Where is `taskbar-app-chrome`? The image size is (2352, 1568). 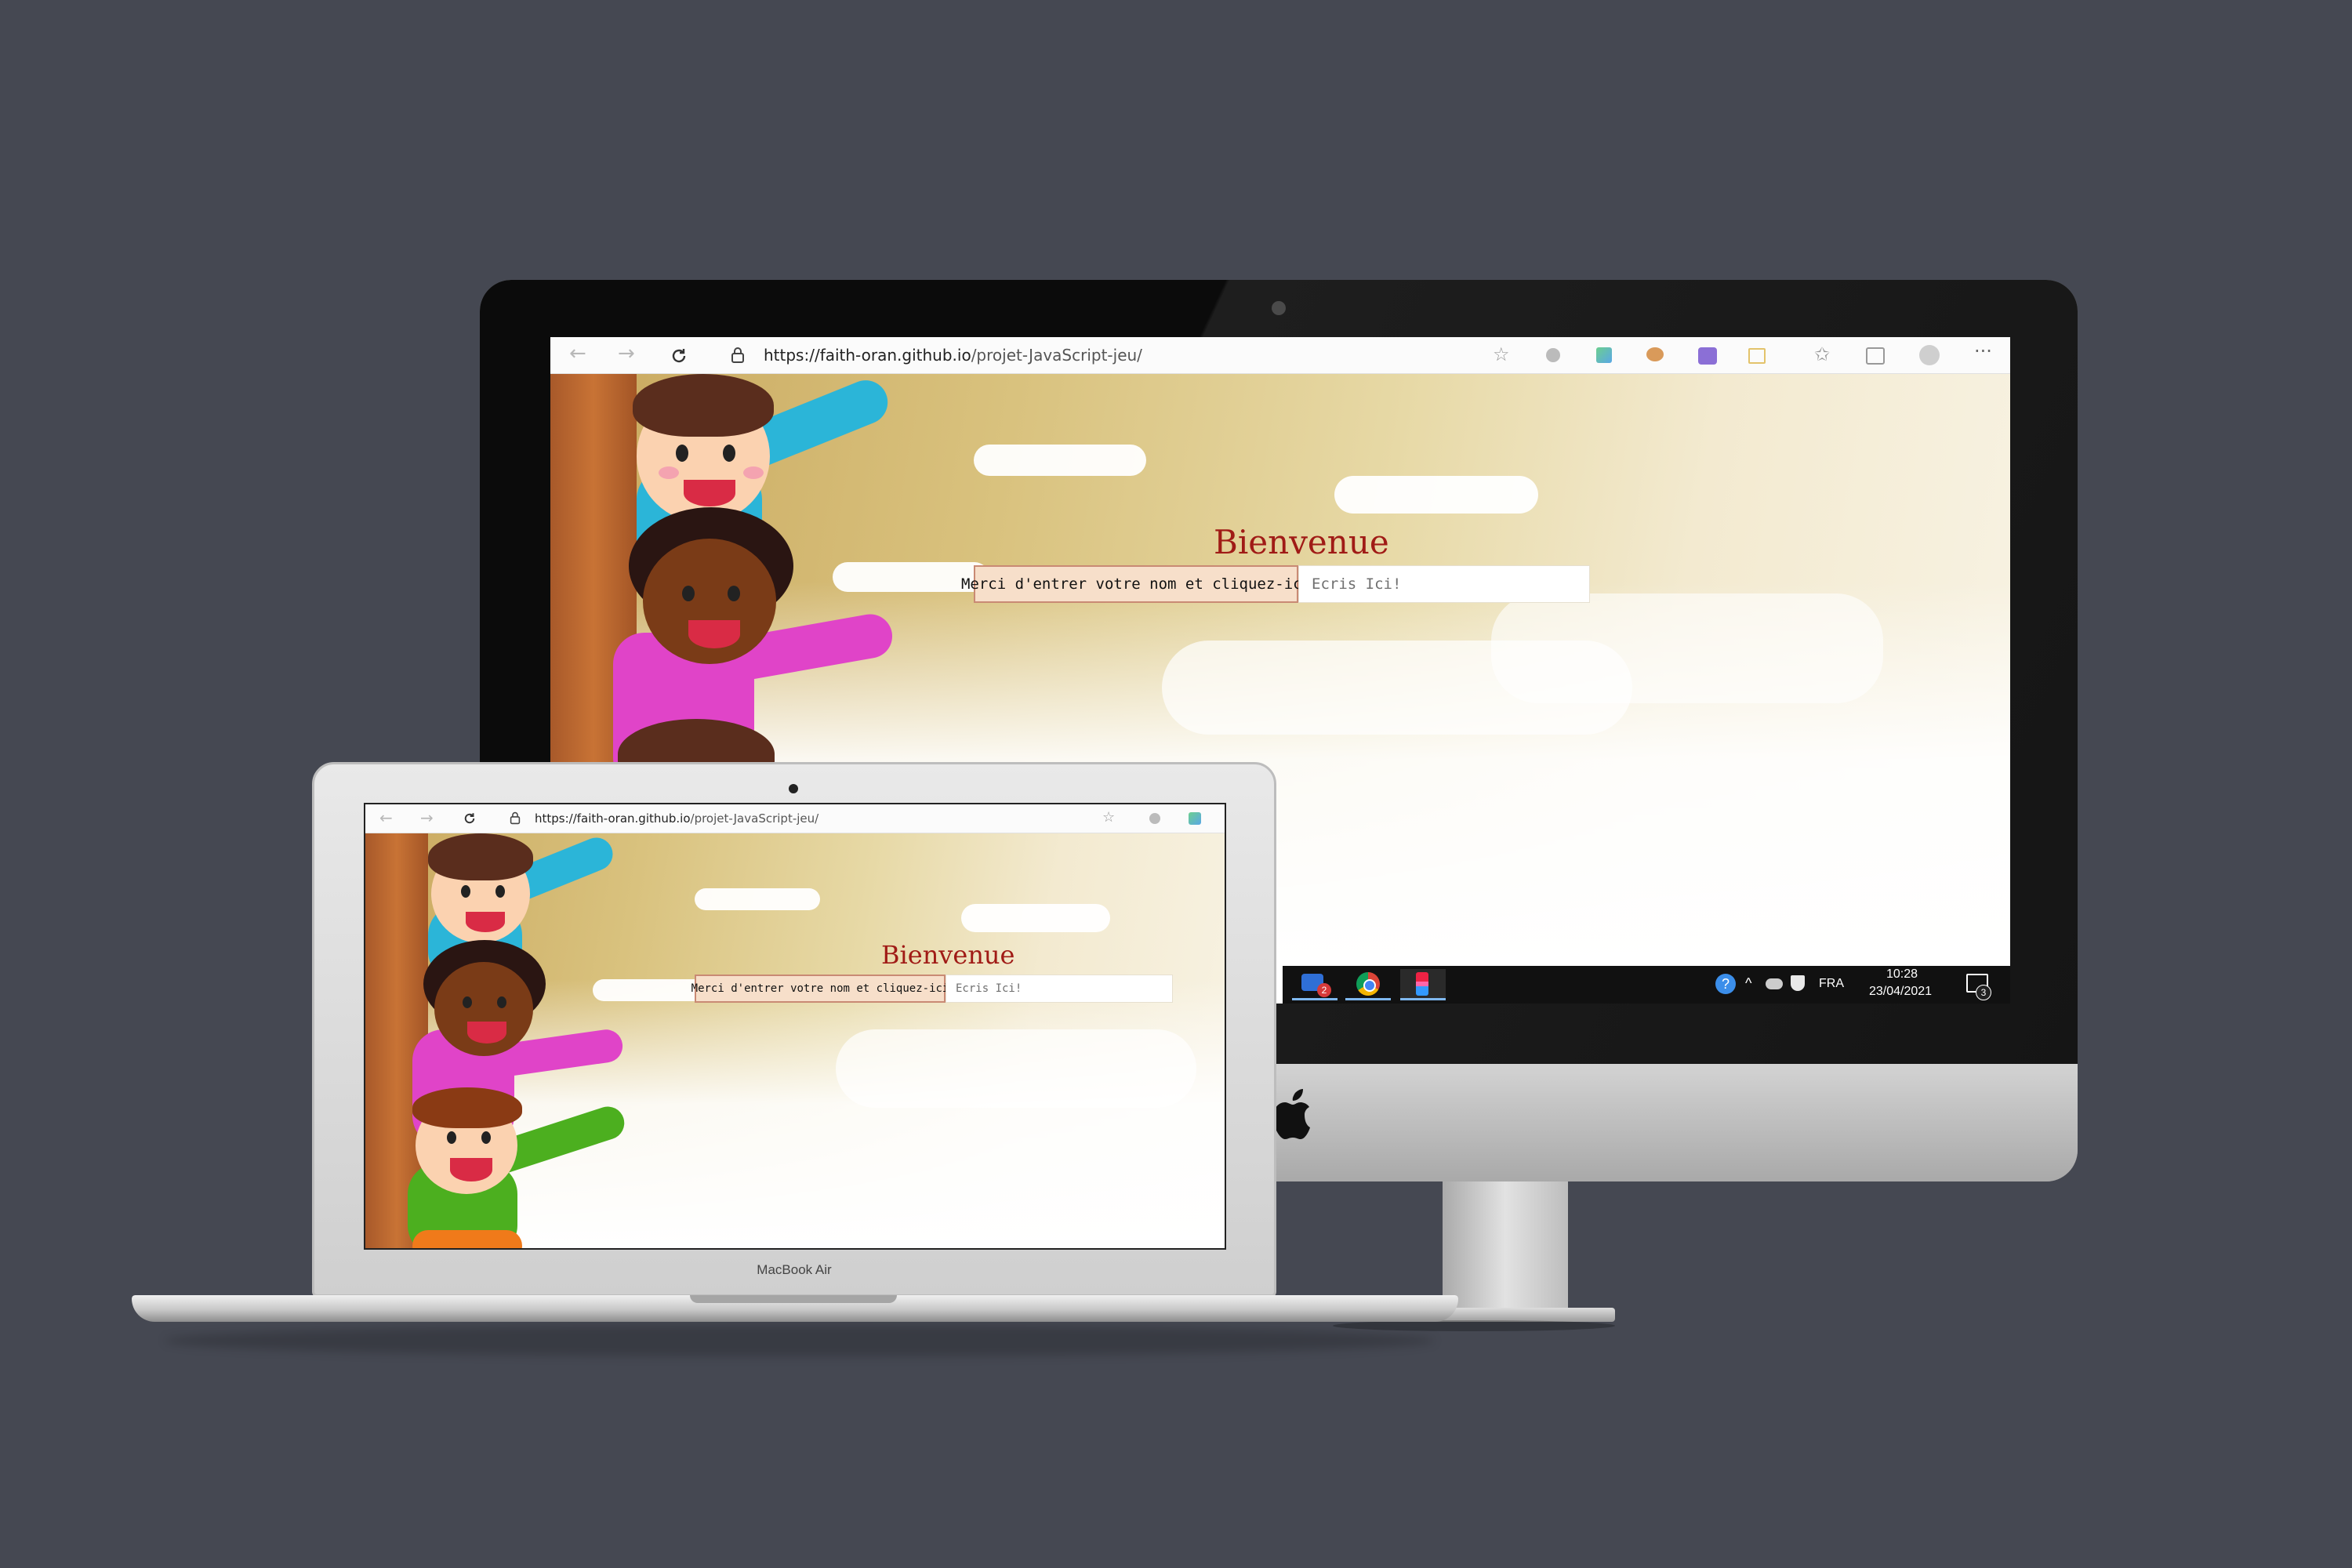 taskbar-app-chrome is located at coordinates (1368, 984).